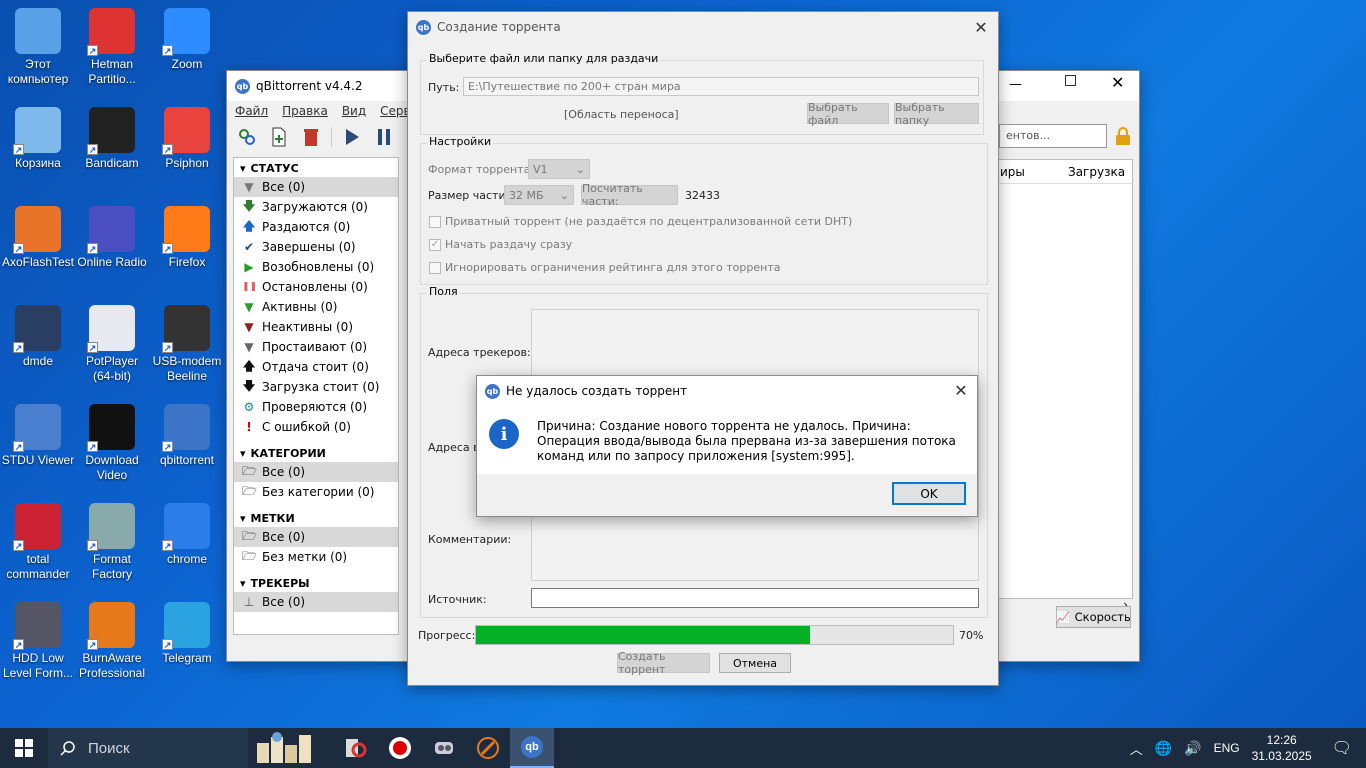  What do you see at coordinates (509, 244) in the screenshot?
I see `start-seeding-label: Начать раздачу сразу` at bounding box center [509, 244].